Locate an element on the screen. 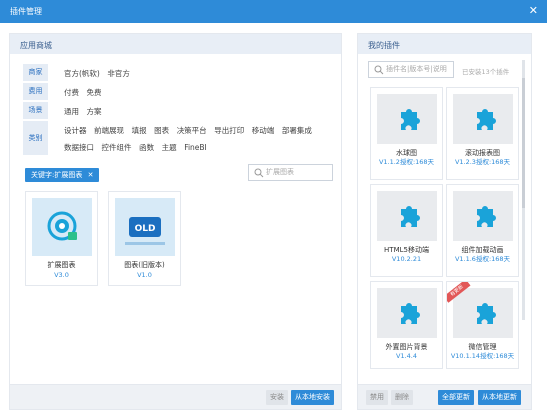 This screenshot has height=418, width=547. my-plugins-footer: 禁用 删除 全部更新 从本地更新 is located at coordinates (444, 396).